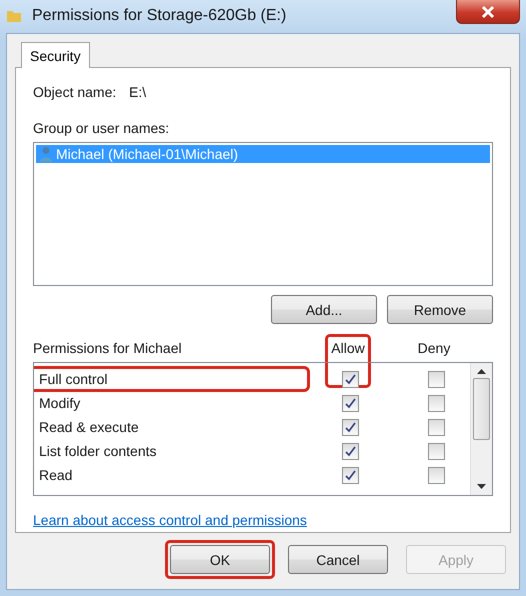 The width and height of the screenshot is (526, 596). I want to click on permission-name: Read, so click(56, 475).